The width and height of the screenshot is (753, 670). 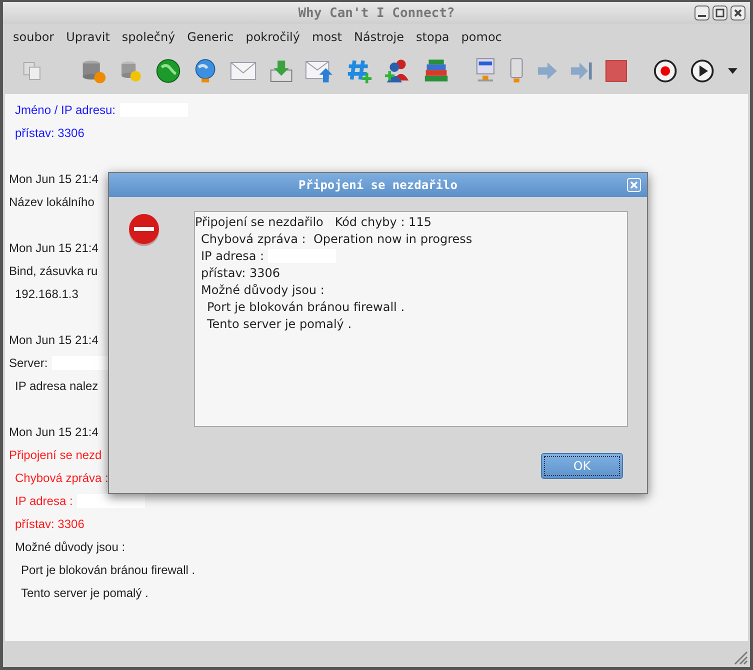 I want to click on error-icon, so click(x=144, y=230).